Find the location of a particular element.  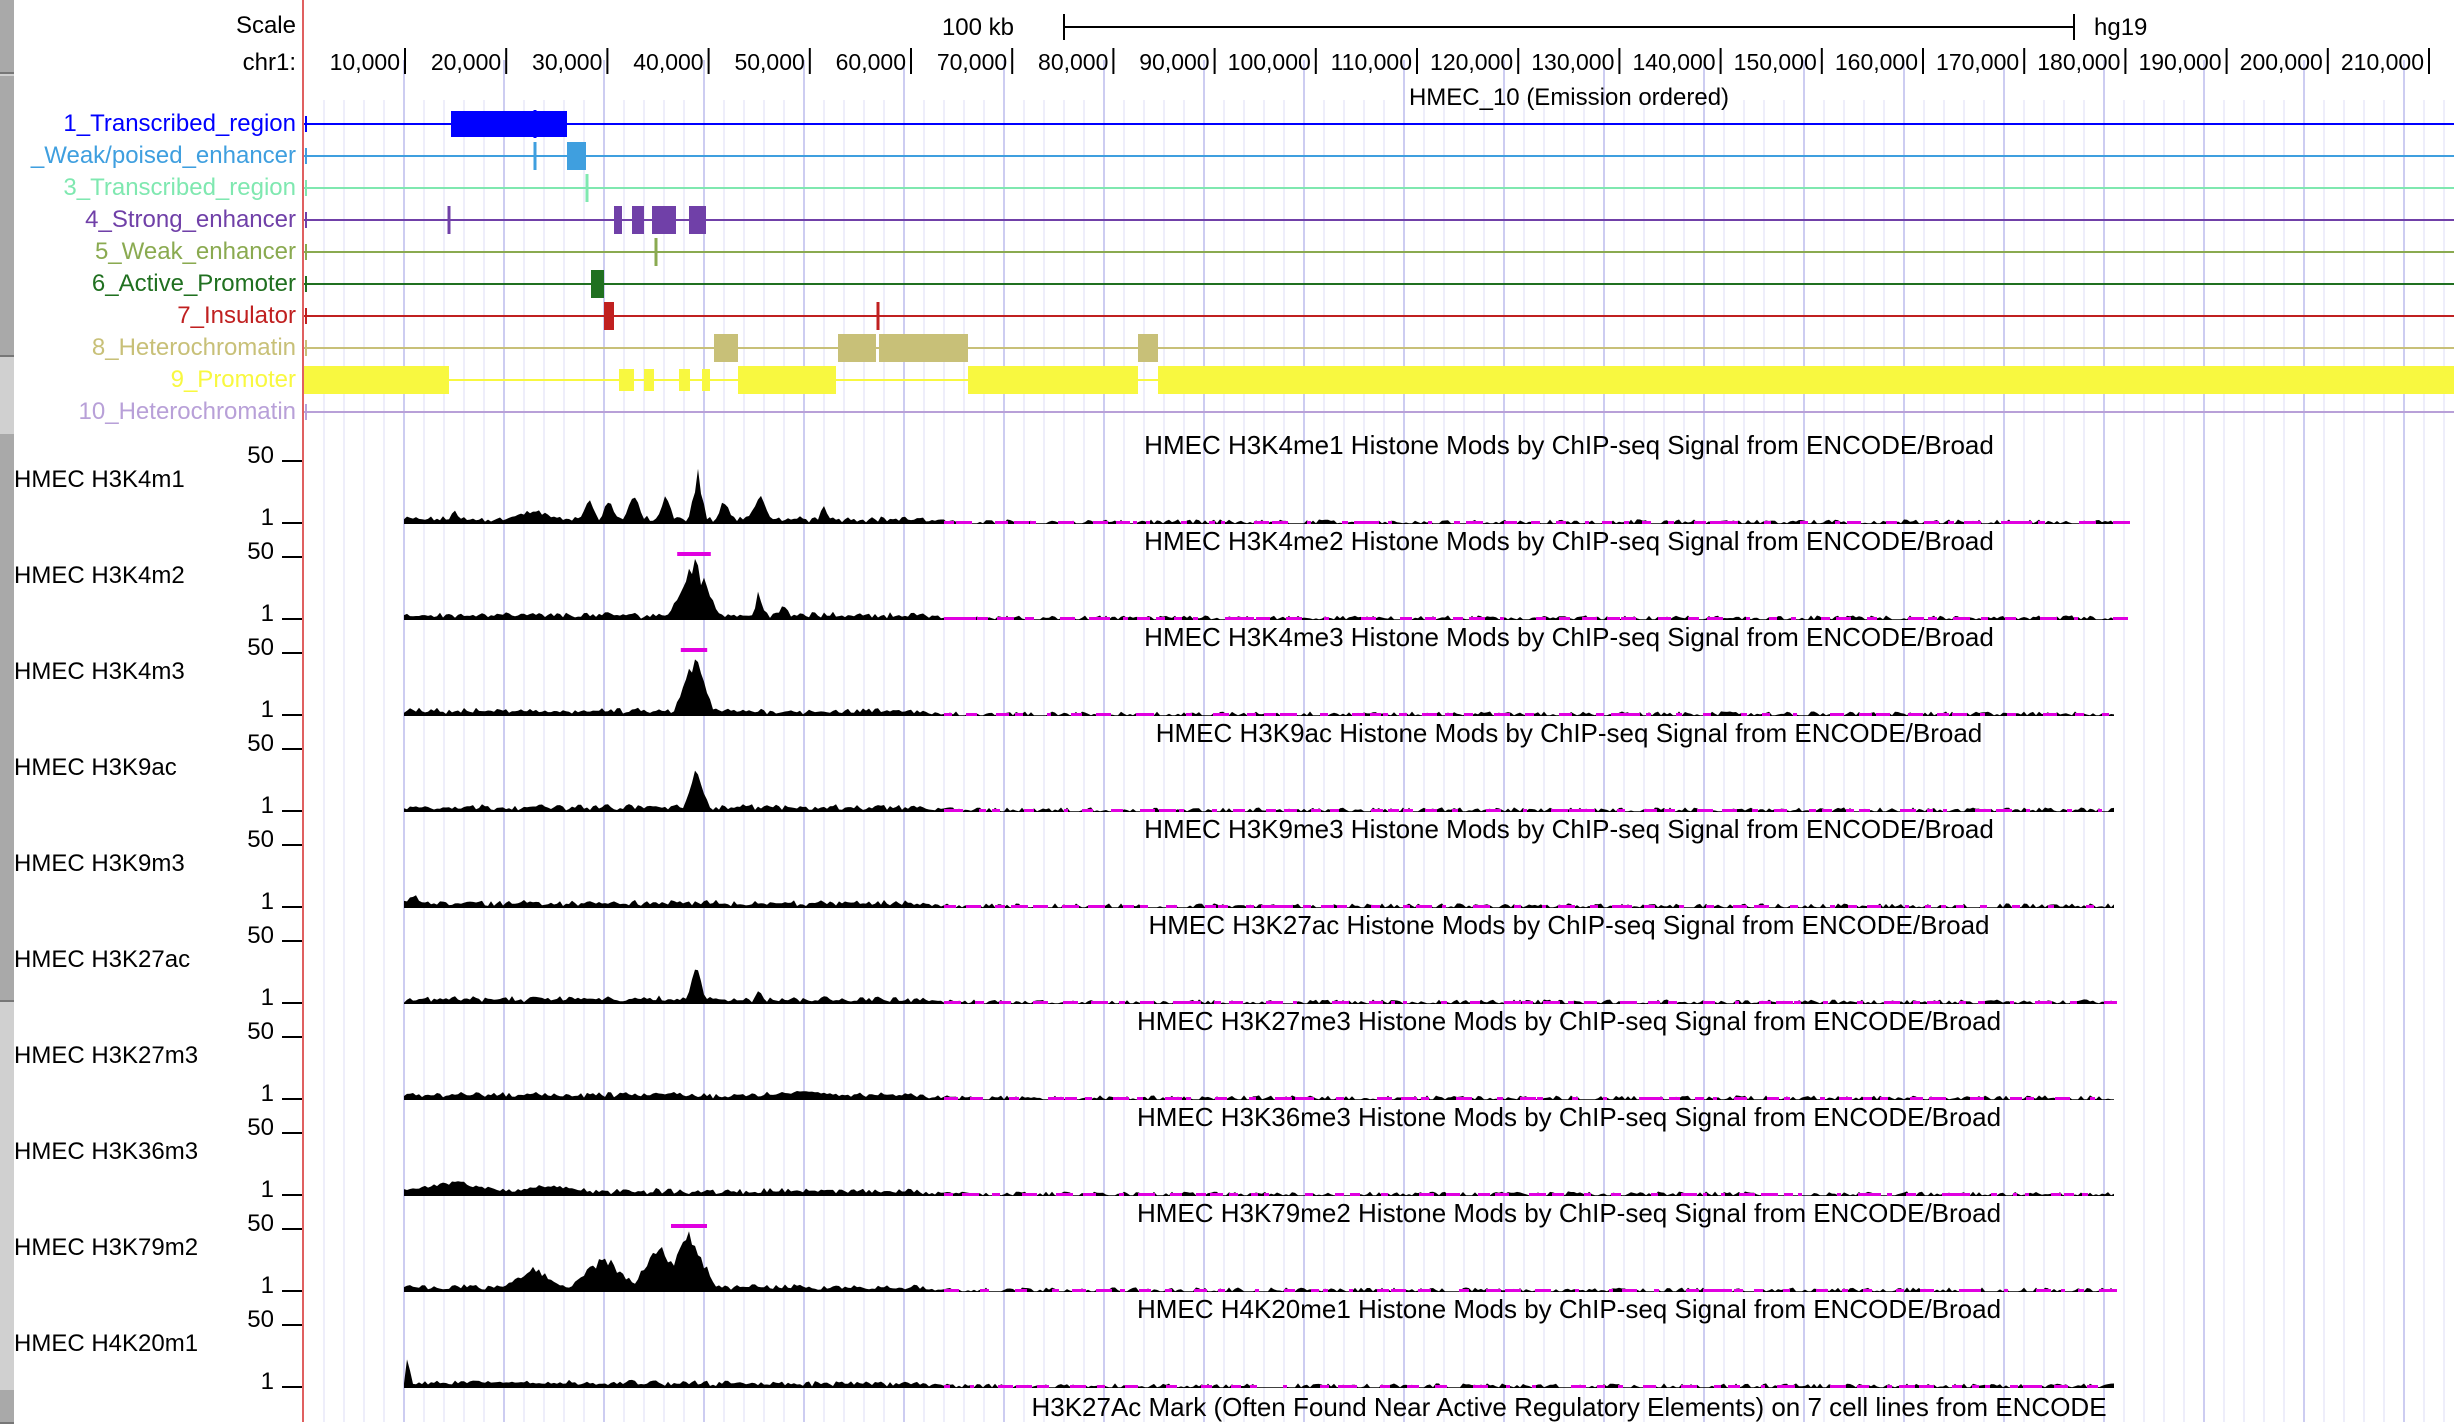

ruler-tick-label: 150,000 is located at coordinates (1775, 62).